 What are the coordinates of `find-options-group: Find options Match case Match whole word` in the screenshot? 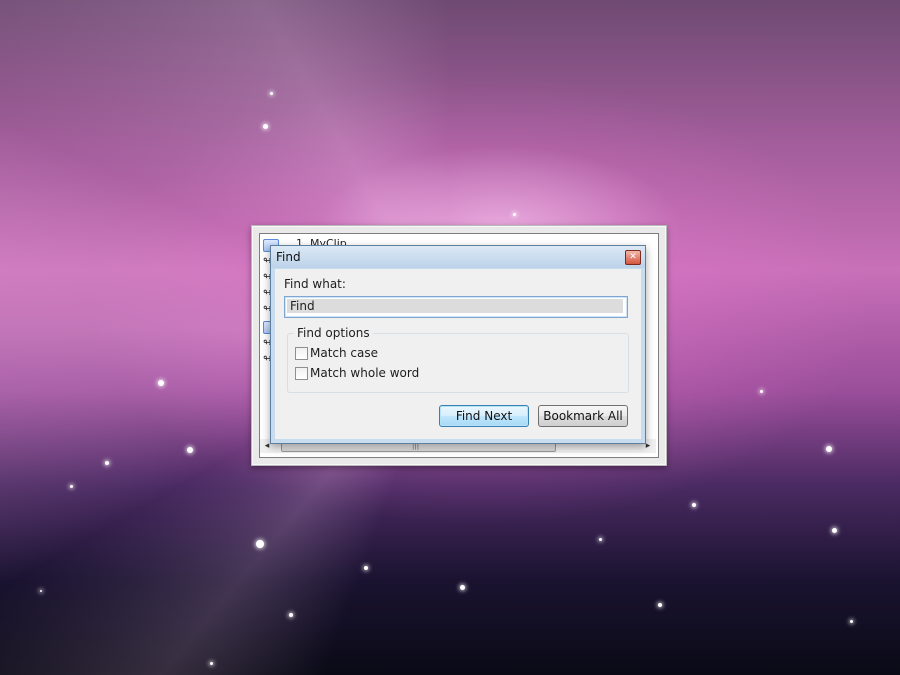 It's located at (458, 359).